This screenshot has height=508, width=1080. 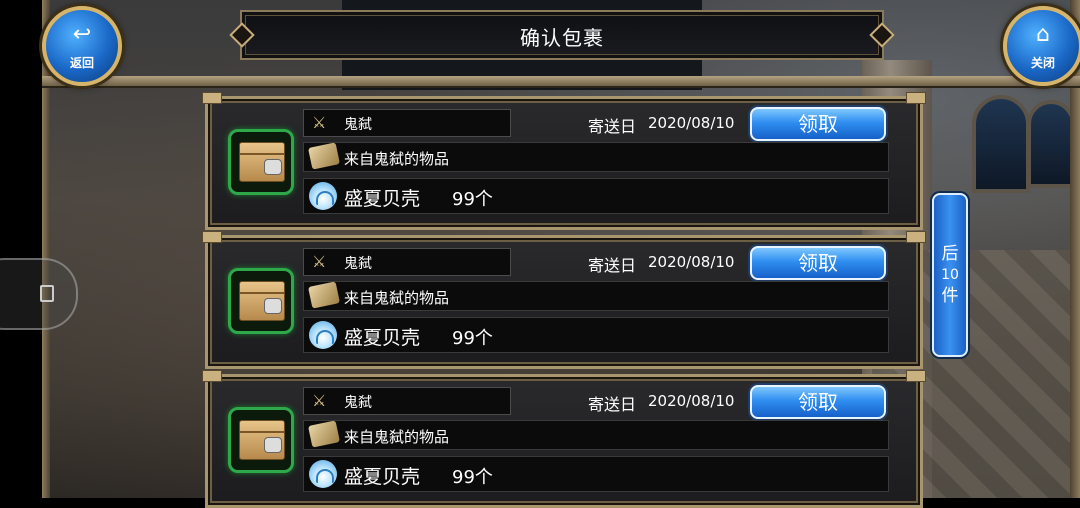 What do you see at coordinates (1043, 34) in the screenshot?
I see `home-icon: ⌂` at bounding box center [1043, 34].